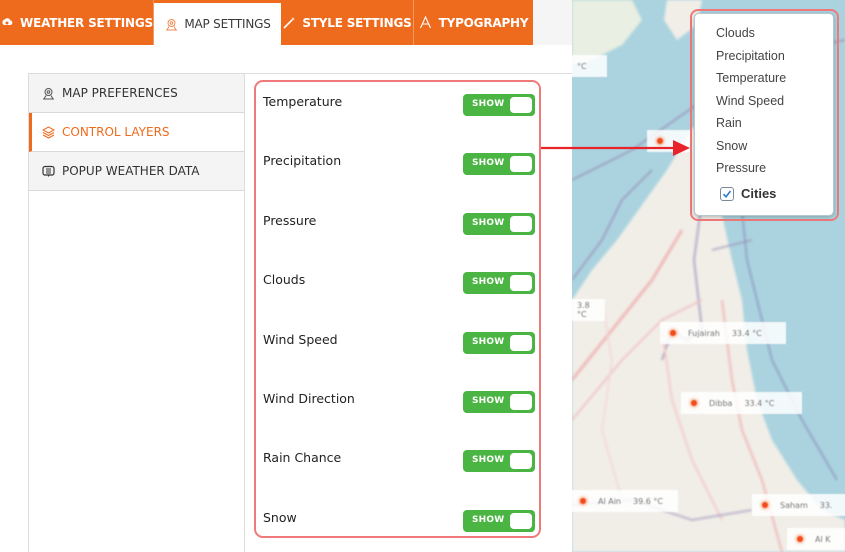 Image resolution: width=845 pixels, height=552 pixels. What do you see at coordinates (741, 168) in the screenshot?
I see `layer-control-item-pressure: Pressure` at bounding box center [741, 168].